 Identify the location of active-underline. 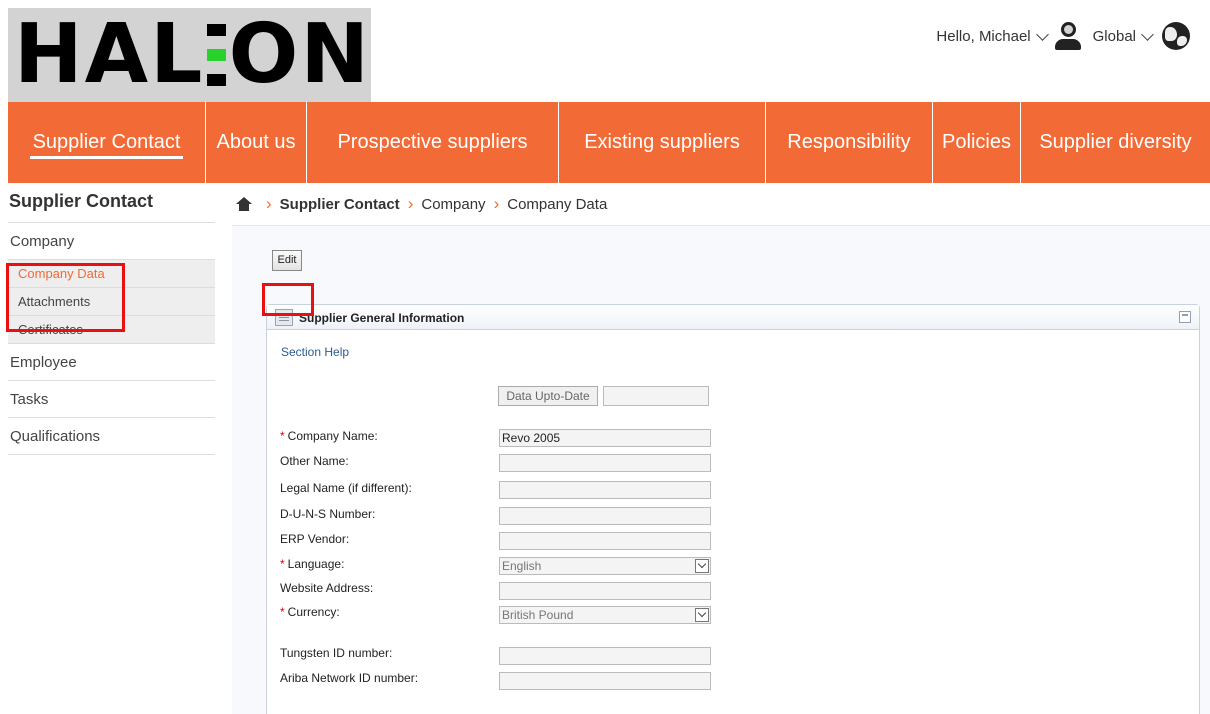
(106, 157).